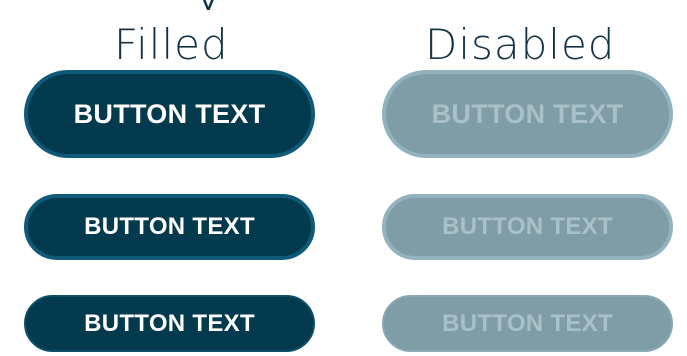 The width and height of the screenshot is (687, 356). What do you see at coordinates (171, 44) in the screenshot?
I see `filled-column-title: Filled` at bounding box center [171, 44].